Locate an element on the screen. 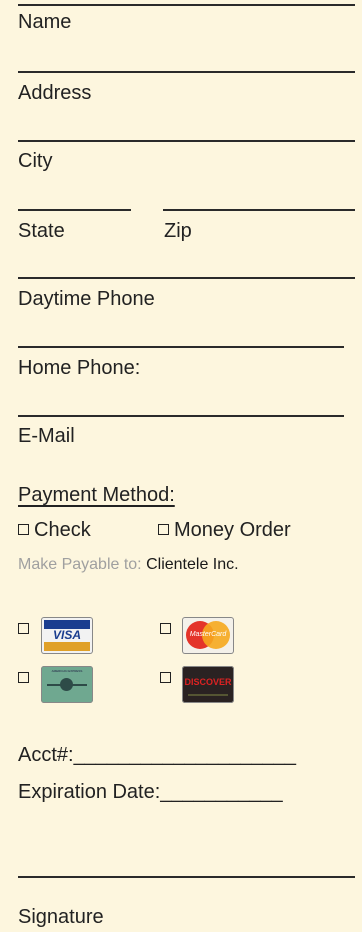 This screenshot has width=362, height=932. mastercard-checkbox is located at coordinates (165, 628).